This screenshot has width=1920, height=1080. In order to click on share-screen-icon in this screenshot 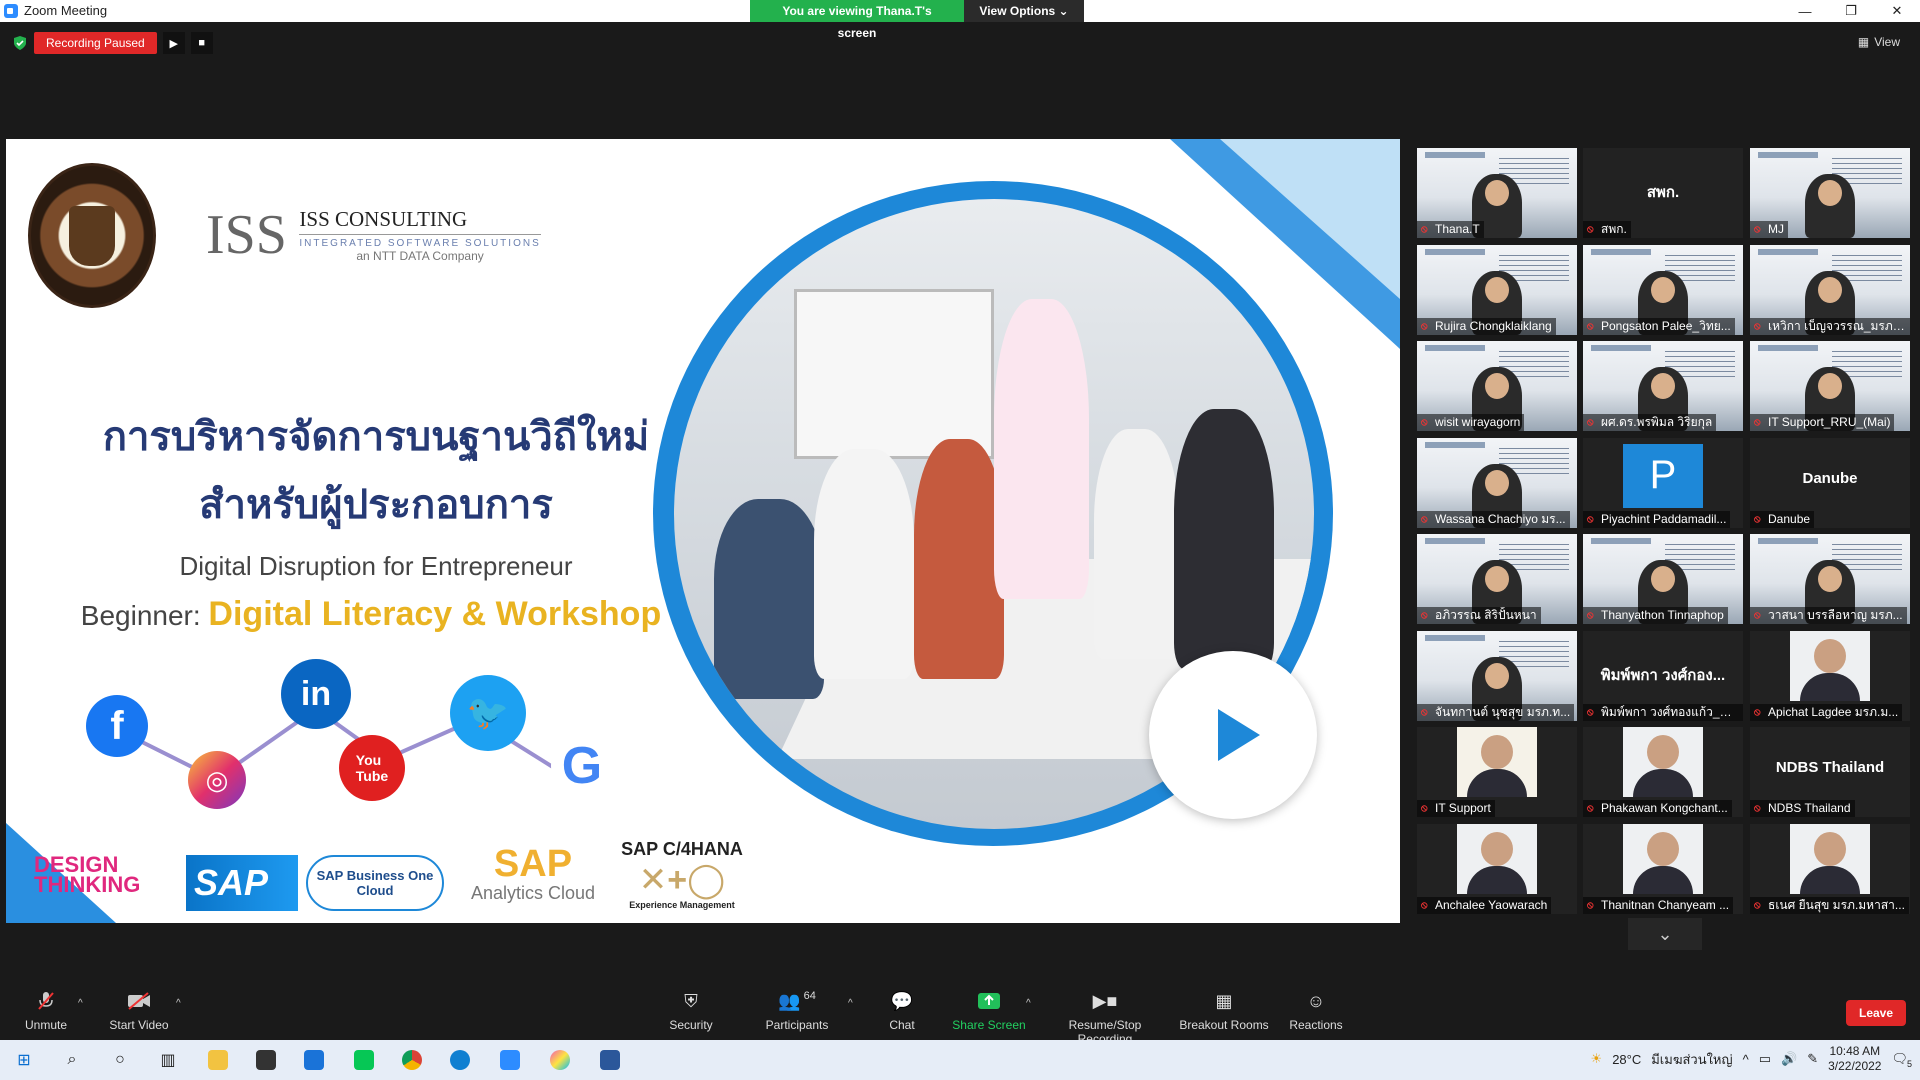, I will do `click(989, 1001)`.